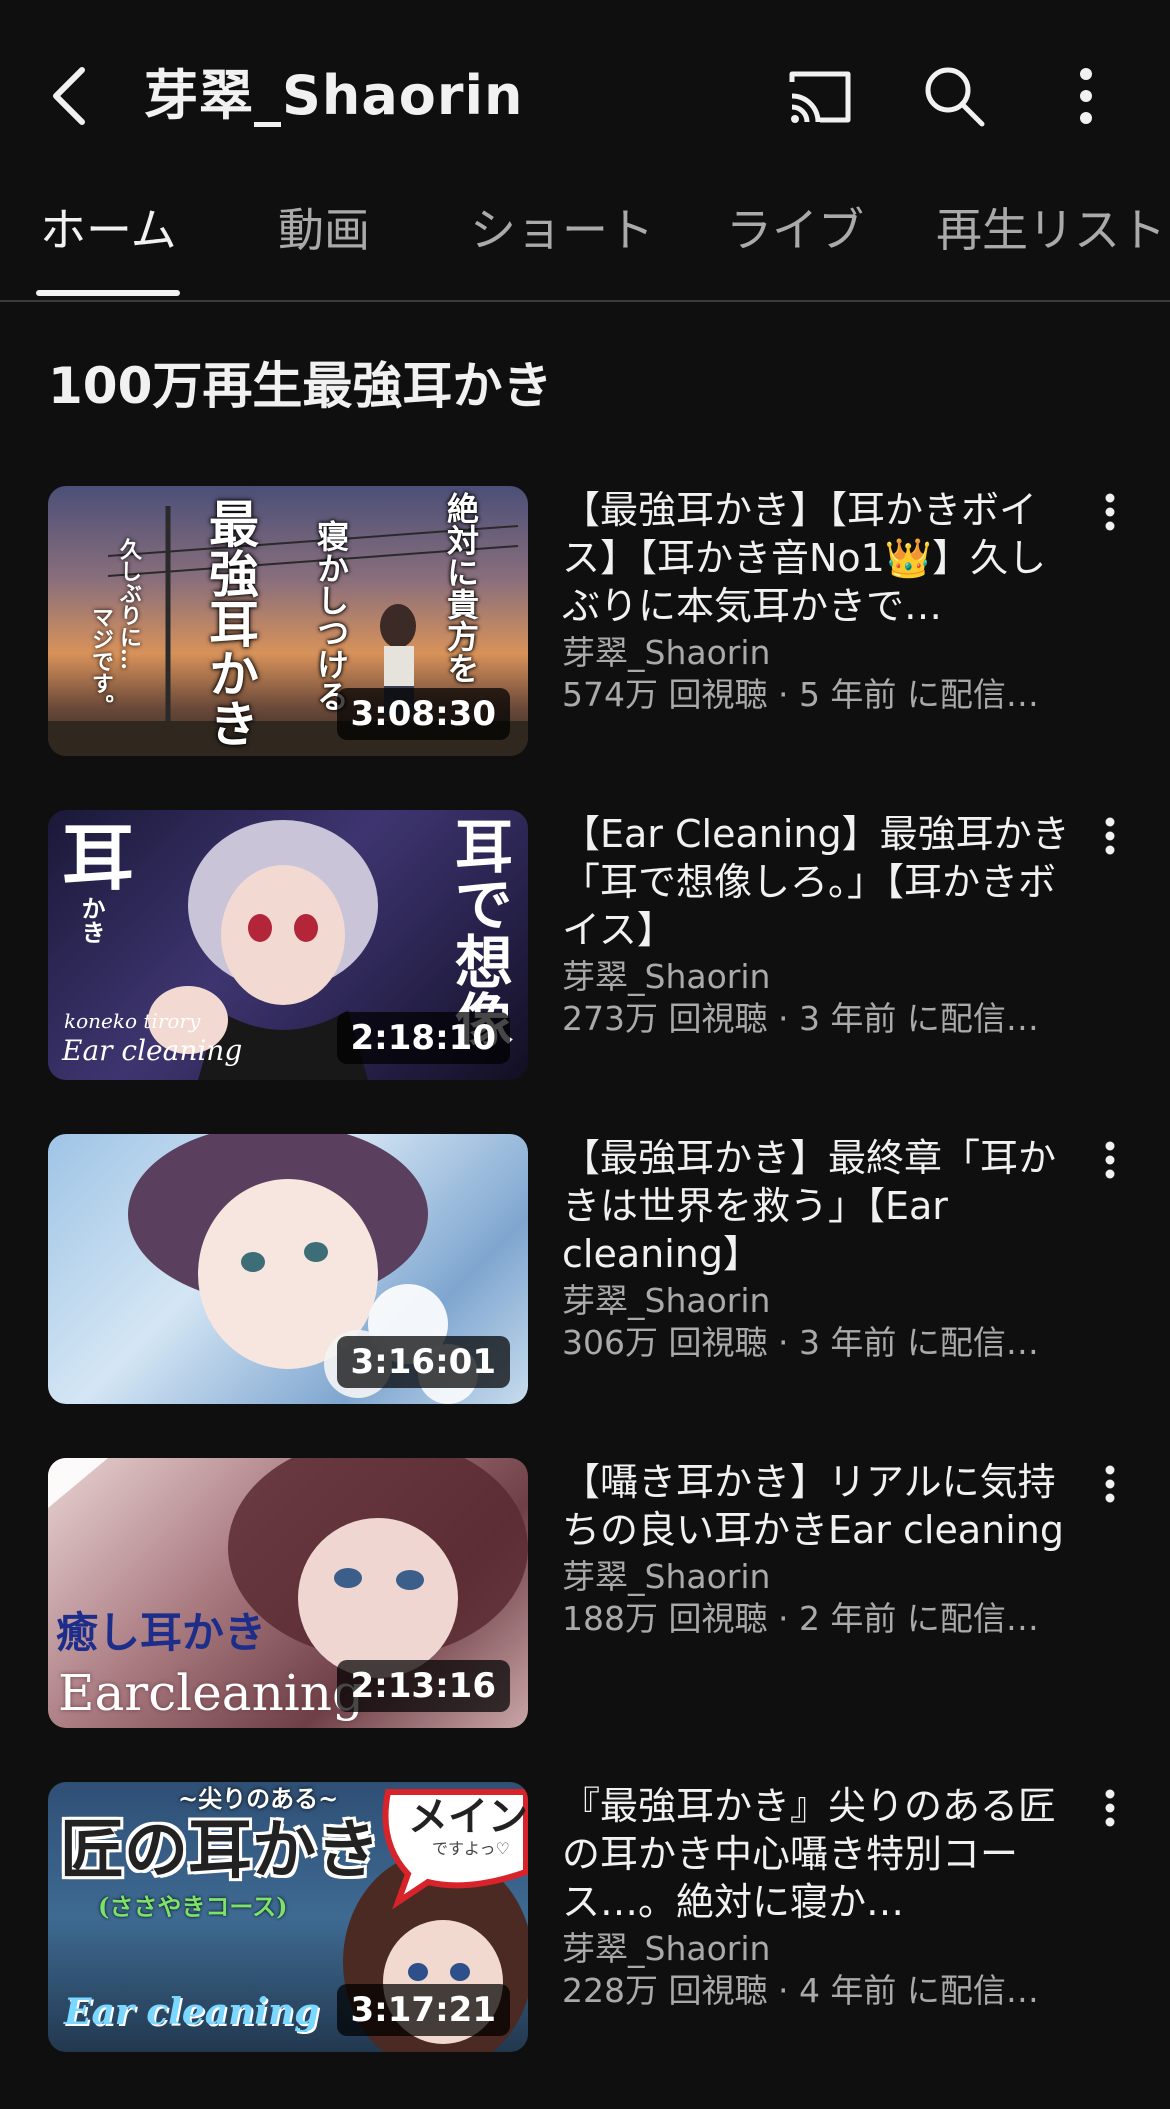 This screenshot has height=2109, width=1170. Describe the element at coordinates (288, 1269) in the screenshot. I see `video-thumbnail: 3:16:01` at that location.